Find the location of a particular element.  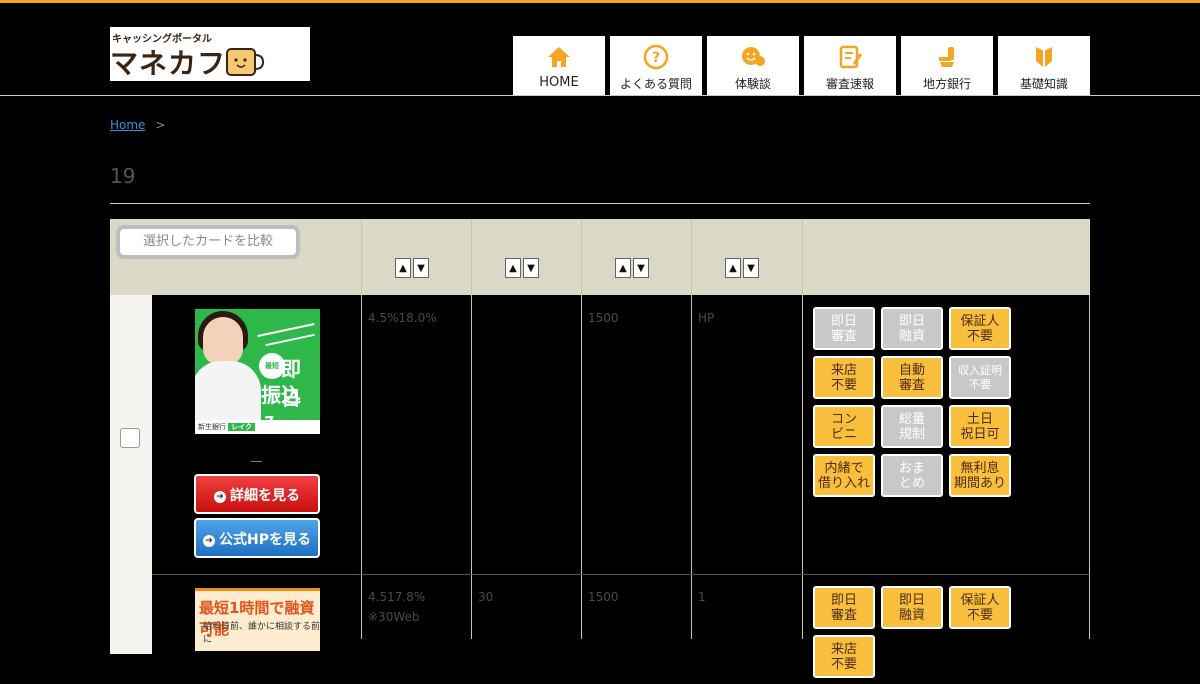

official-button-label: 公式HPを見る is located at coordinates (265, 540).